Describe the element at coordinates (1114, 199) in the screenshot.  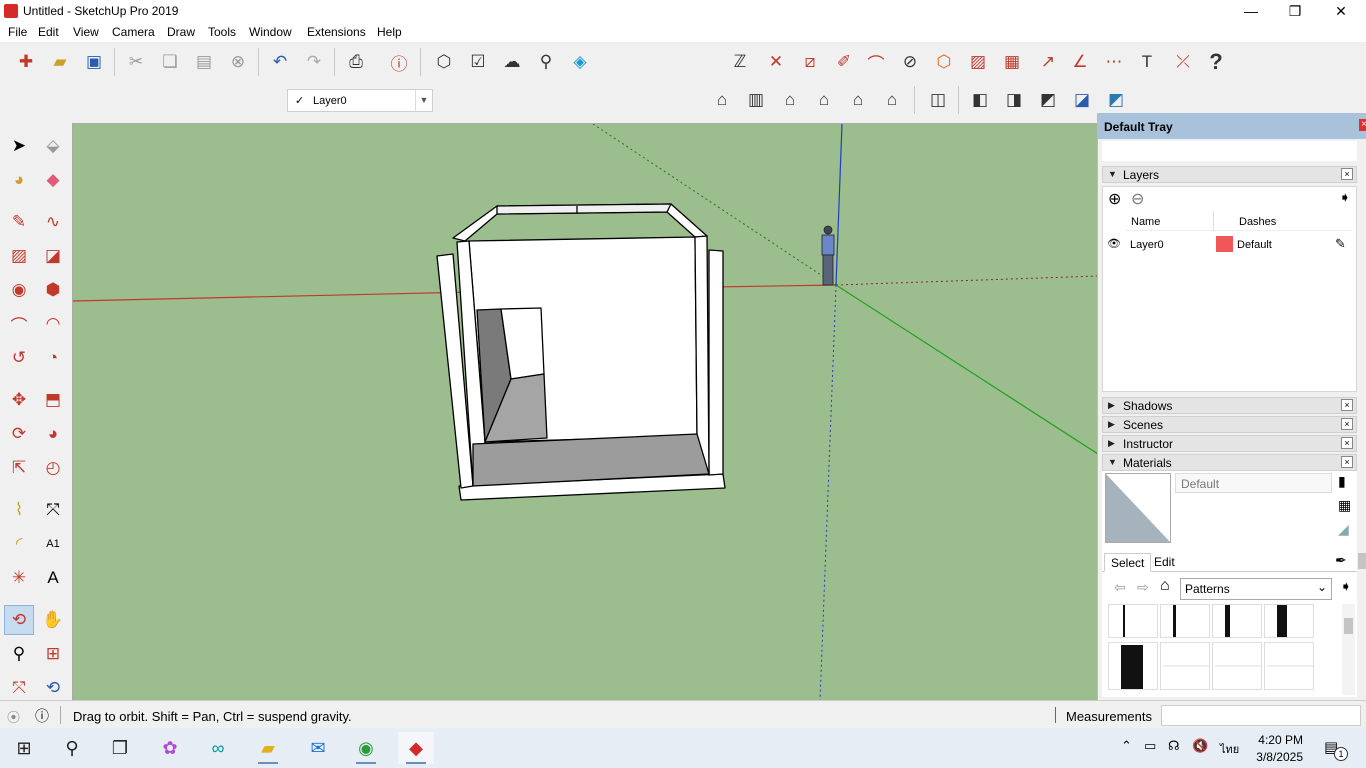
I see `add-layer-icon: ⊕` at that location.